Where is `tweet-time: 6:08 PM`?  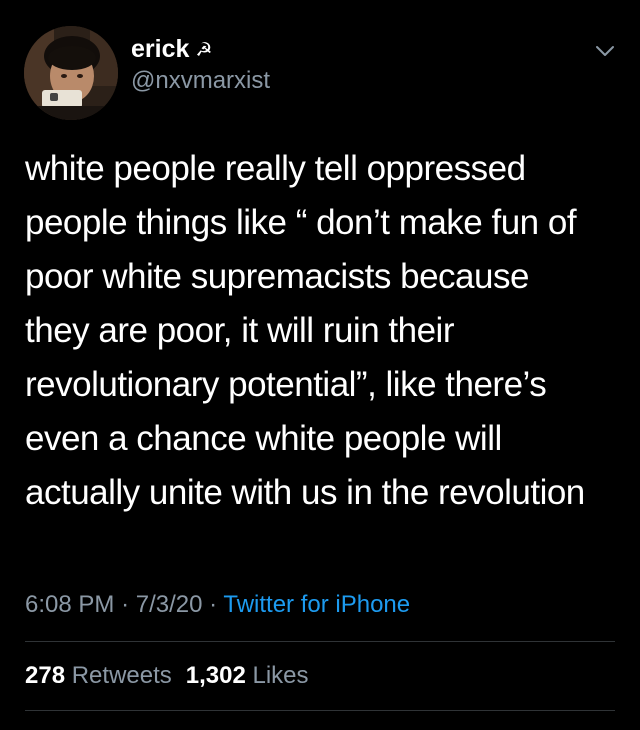 tweet-time: 6:08 PM is located at coordinates (69, 604).